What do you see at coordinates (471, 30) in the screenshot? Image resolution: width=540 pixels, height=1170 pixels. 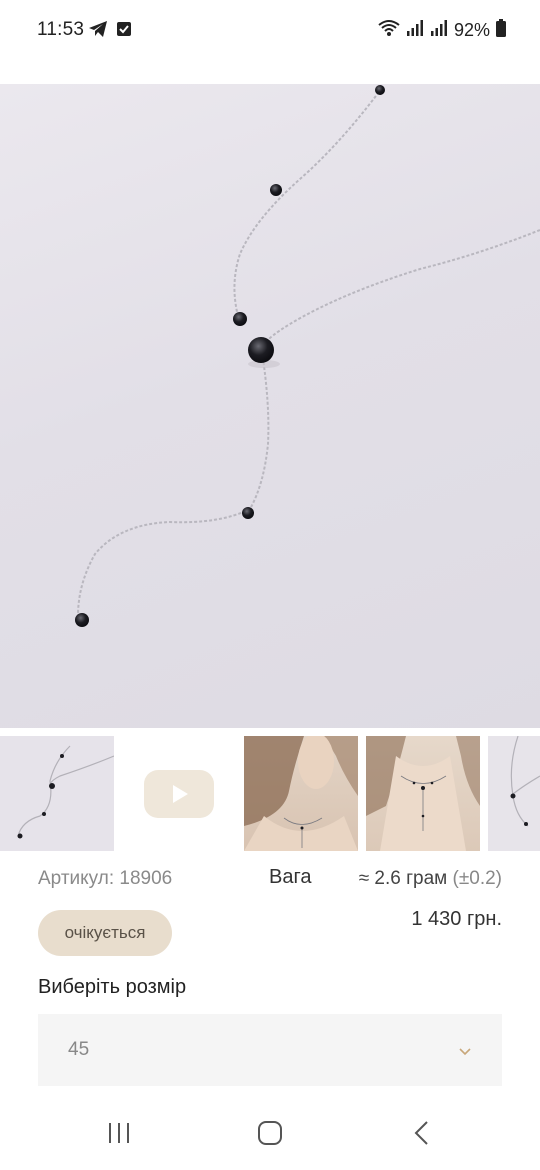 I see `battery-text: 92%` at bounding box center [471, 30].